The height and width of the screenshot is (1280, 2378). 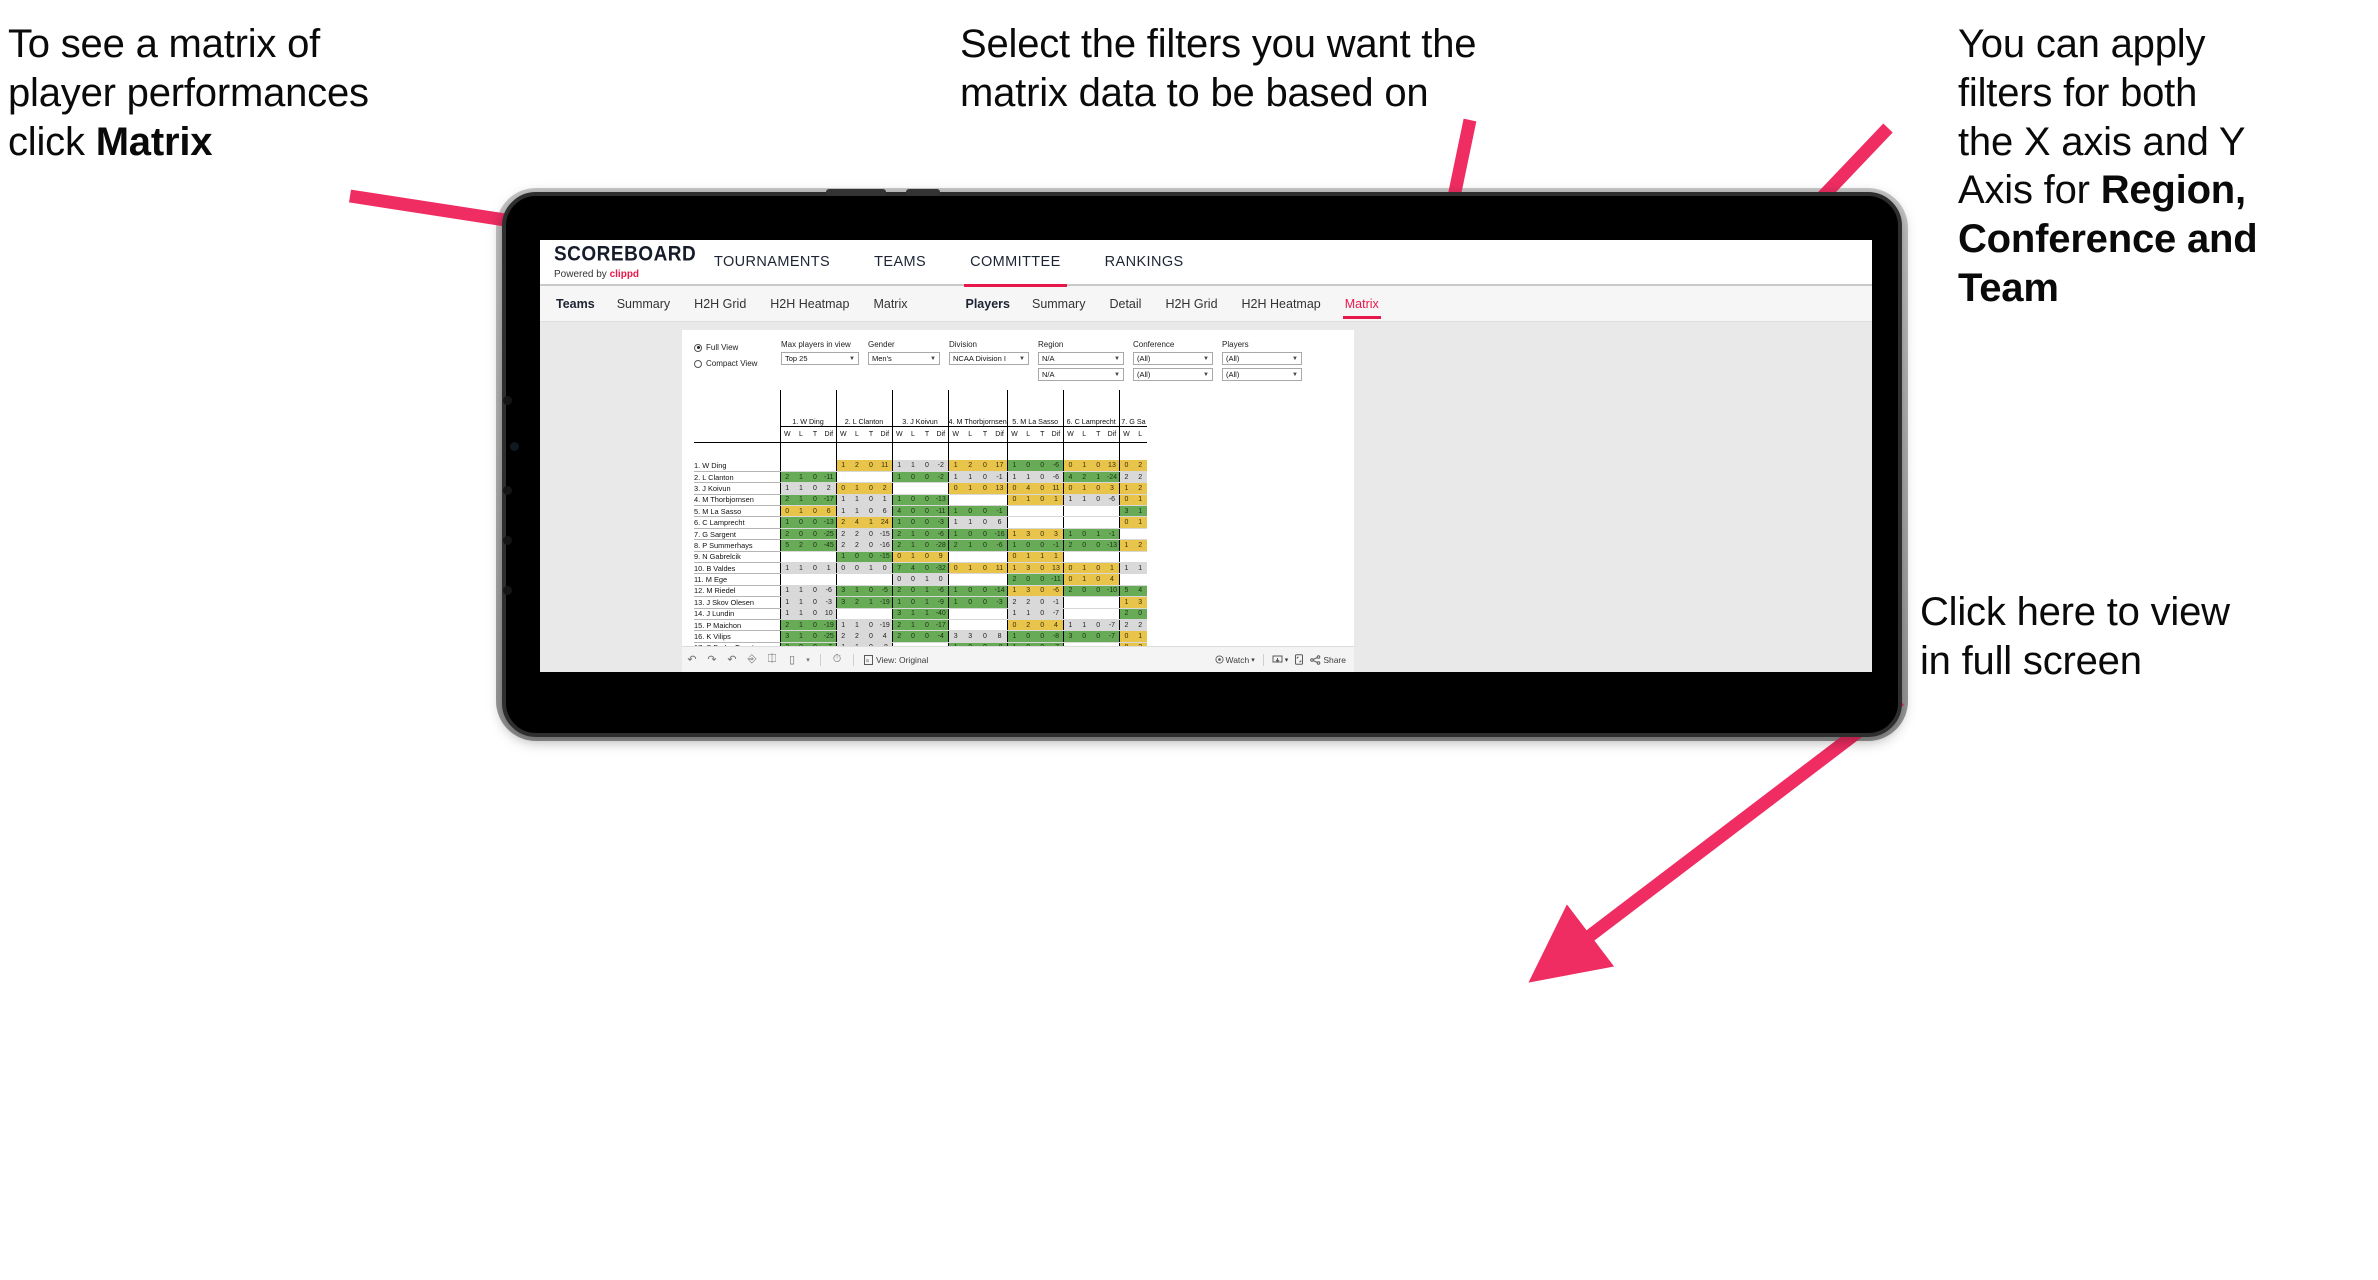 I want to click on matrix-cell: -16, so click(x=885, y=545).